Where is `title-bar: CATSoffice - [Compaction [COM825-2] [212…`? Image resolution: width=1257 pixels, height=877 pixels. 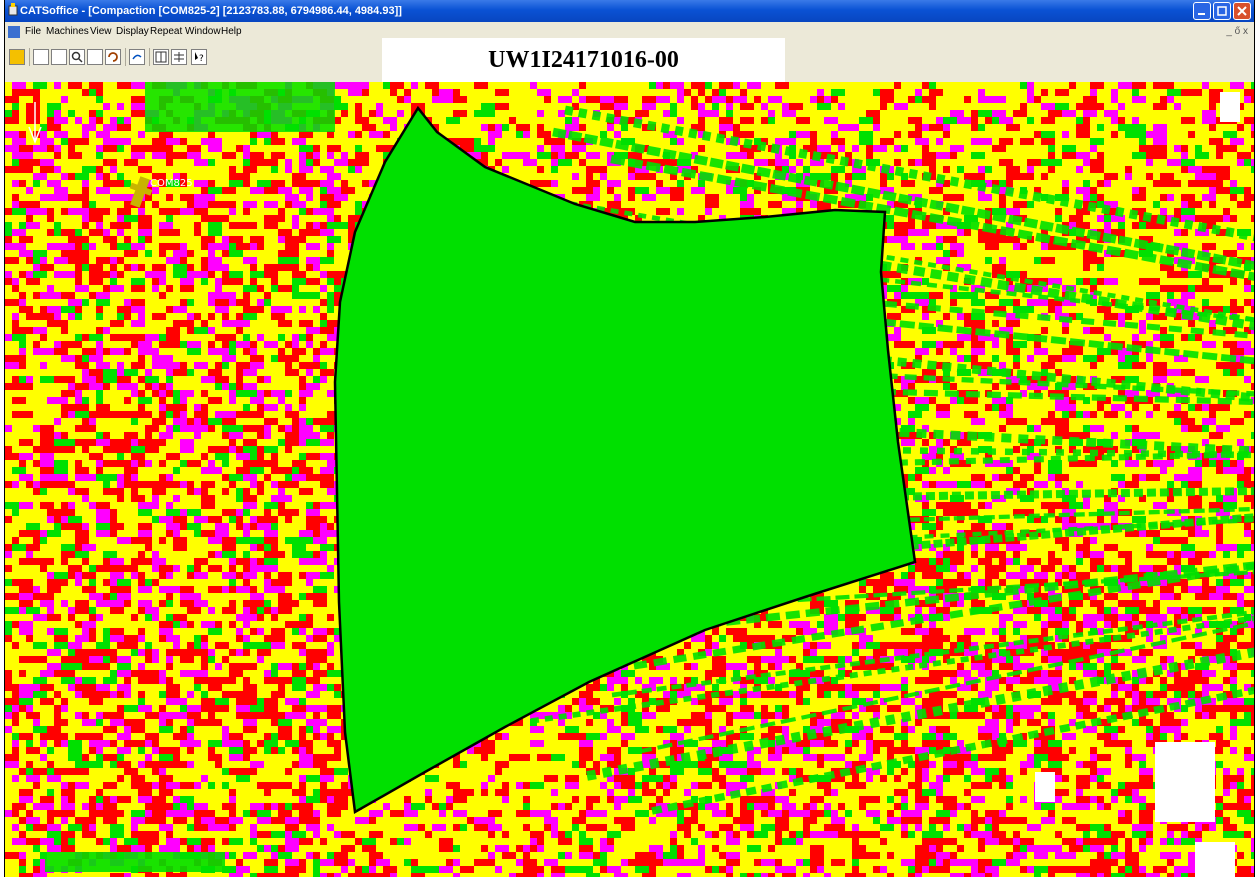 title-bar: CATSoffice - [Compaction [COM825-2] [212… is located at coordinates (629, 11).